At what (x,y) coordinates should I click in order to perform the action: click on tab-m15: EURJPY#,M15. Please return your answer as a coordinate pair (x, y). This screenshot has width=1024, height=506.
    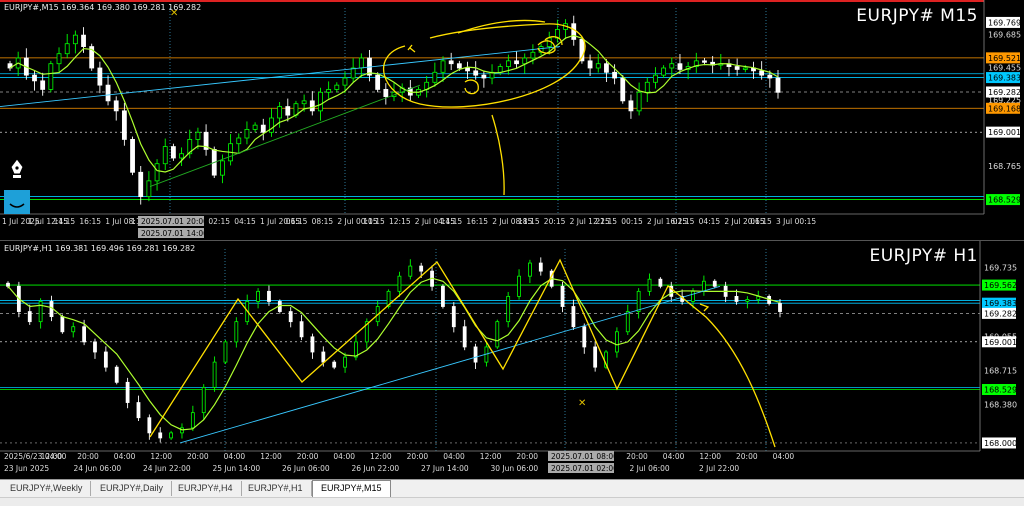
    Looking at the image, I should click on (351, 489).